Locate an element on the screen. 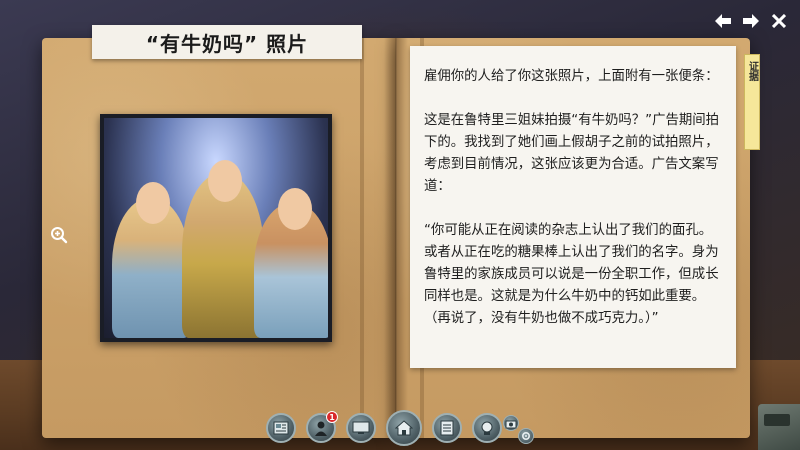  close-button is located at coordinates (779, 21).